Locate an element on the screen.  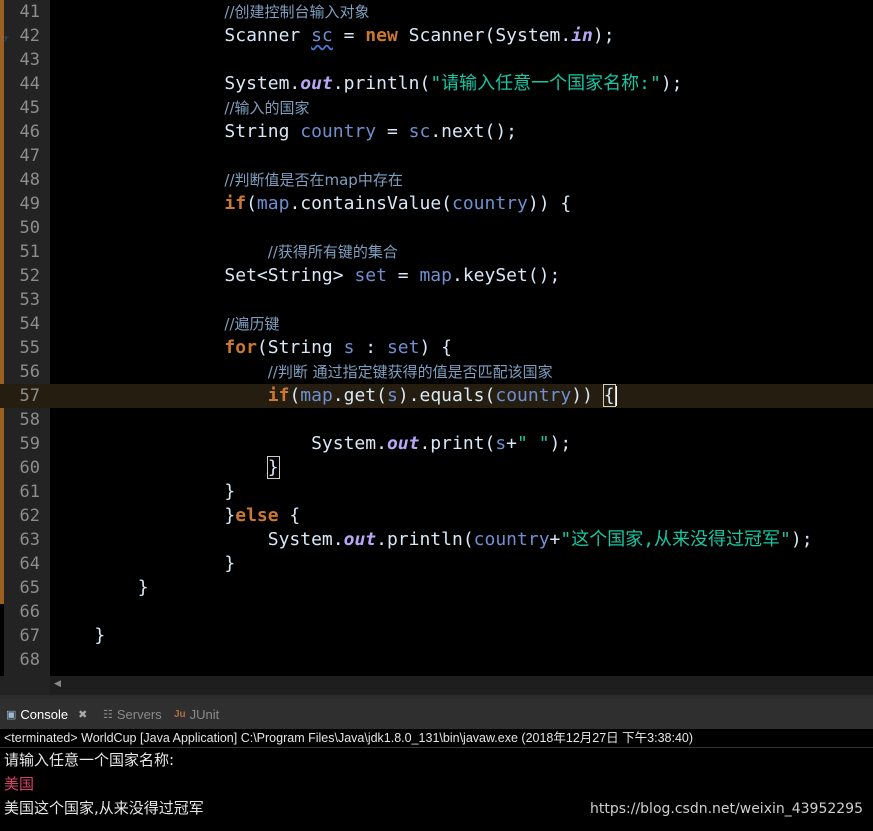
line-number: 54 is located at coordinates (29, 324).